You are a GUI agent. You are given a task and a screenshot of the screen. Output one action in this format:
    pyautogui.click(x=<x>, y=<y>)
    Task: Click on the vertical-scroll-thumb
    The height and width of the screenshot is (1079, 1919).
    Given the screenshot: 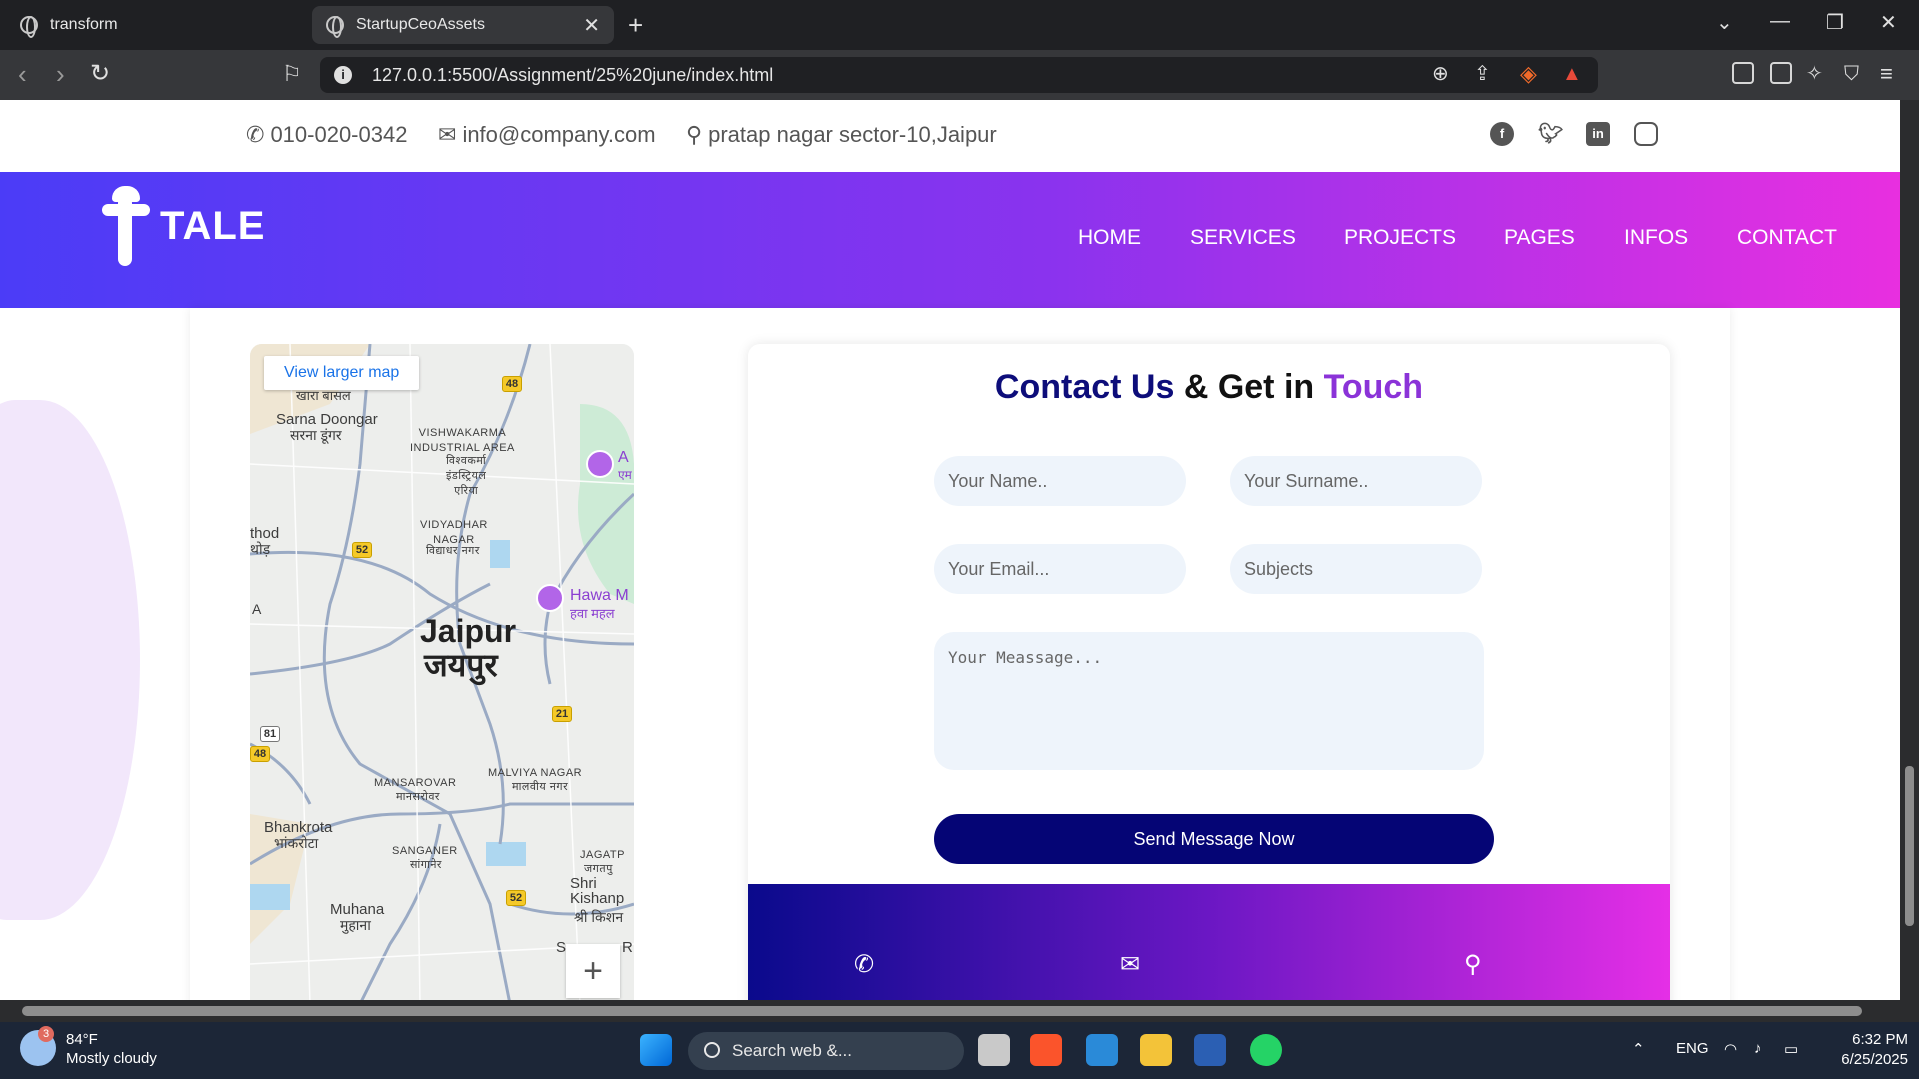 What is the action you would take?
    pyautogui.click(x=1909, y=846)
    